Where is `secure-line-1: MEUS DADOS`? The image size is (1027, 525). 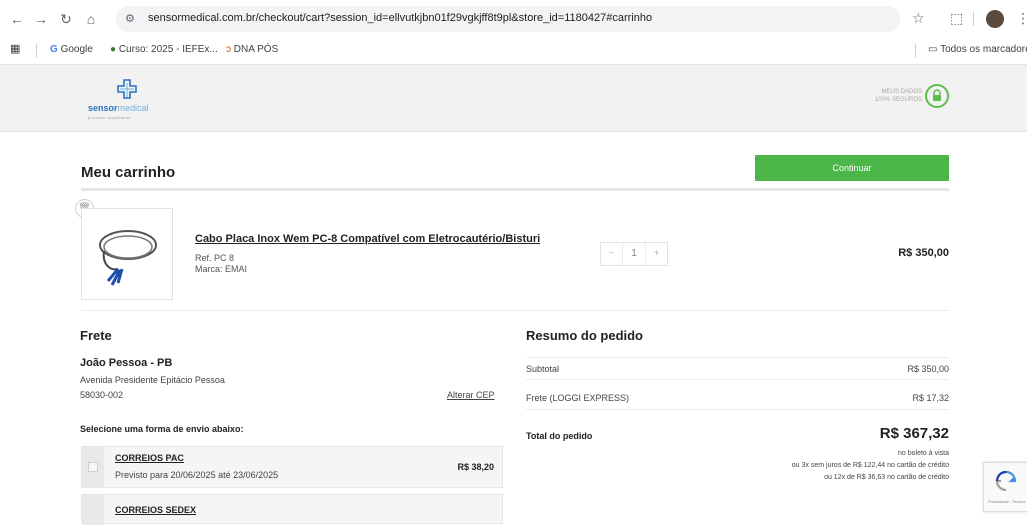
secure-line-1: MEUS DADOS is located at coordinates (901, 92).